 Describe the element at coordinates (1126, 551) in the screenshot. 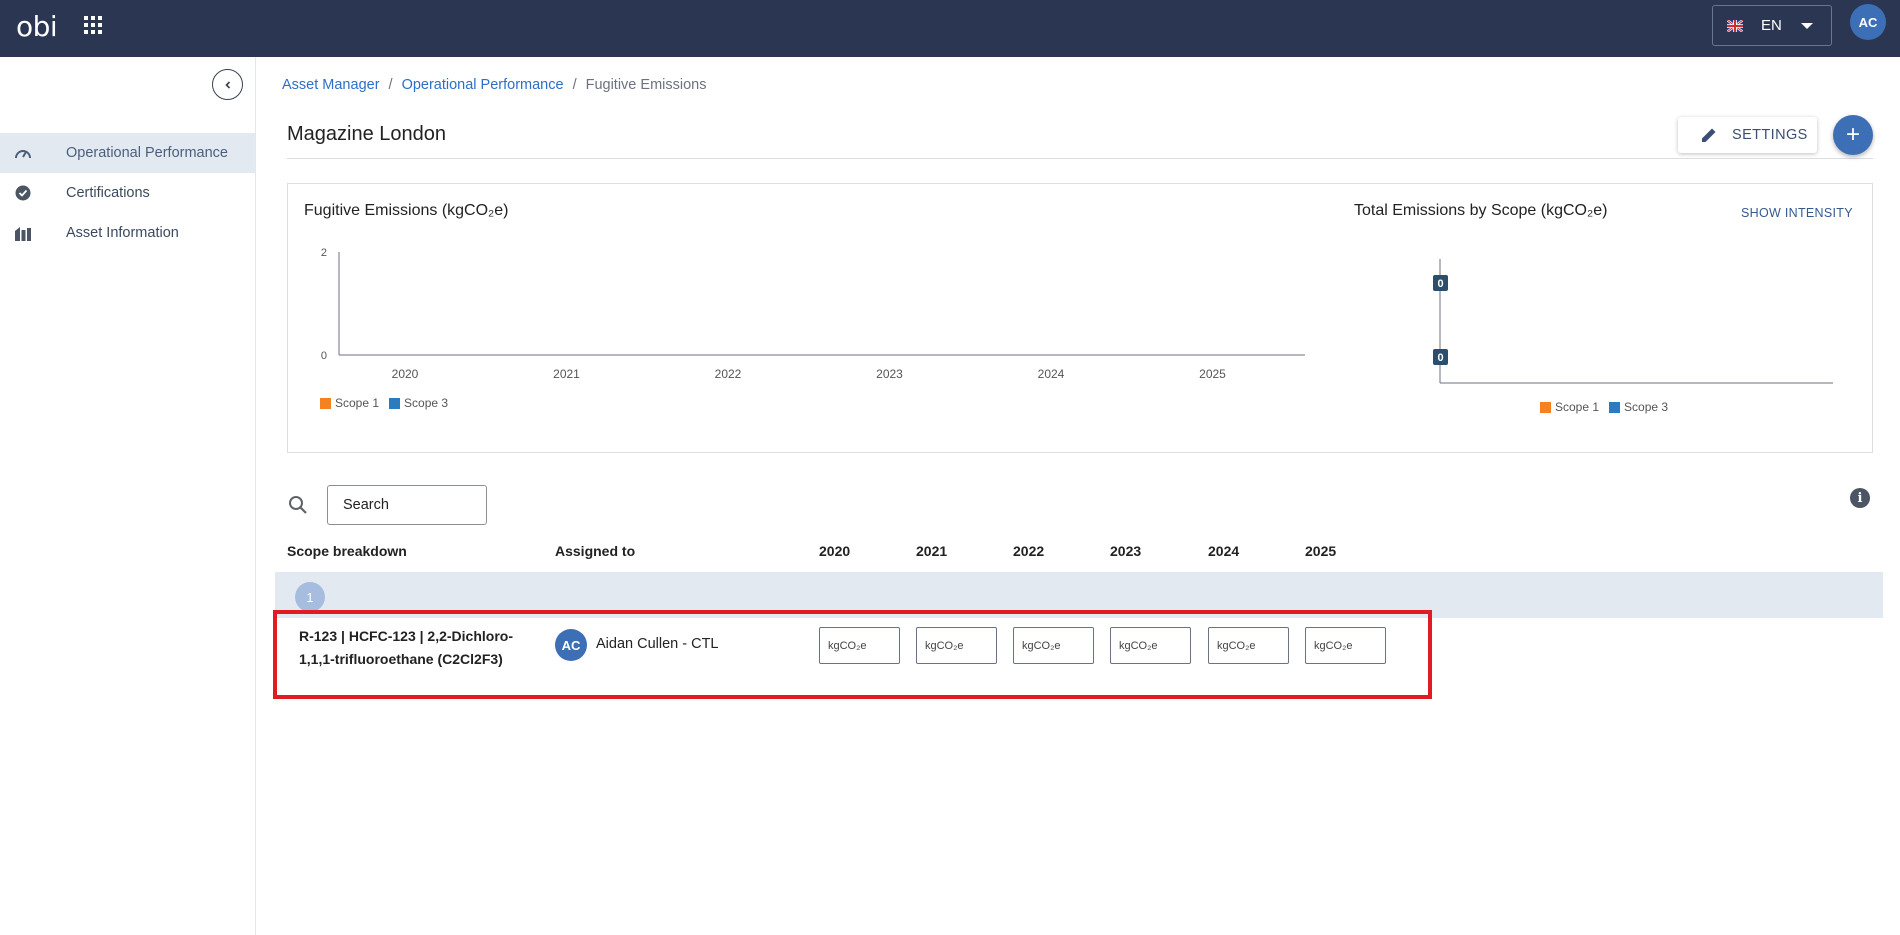

I see `column-header-2023: 2023` at that location.